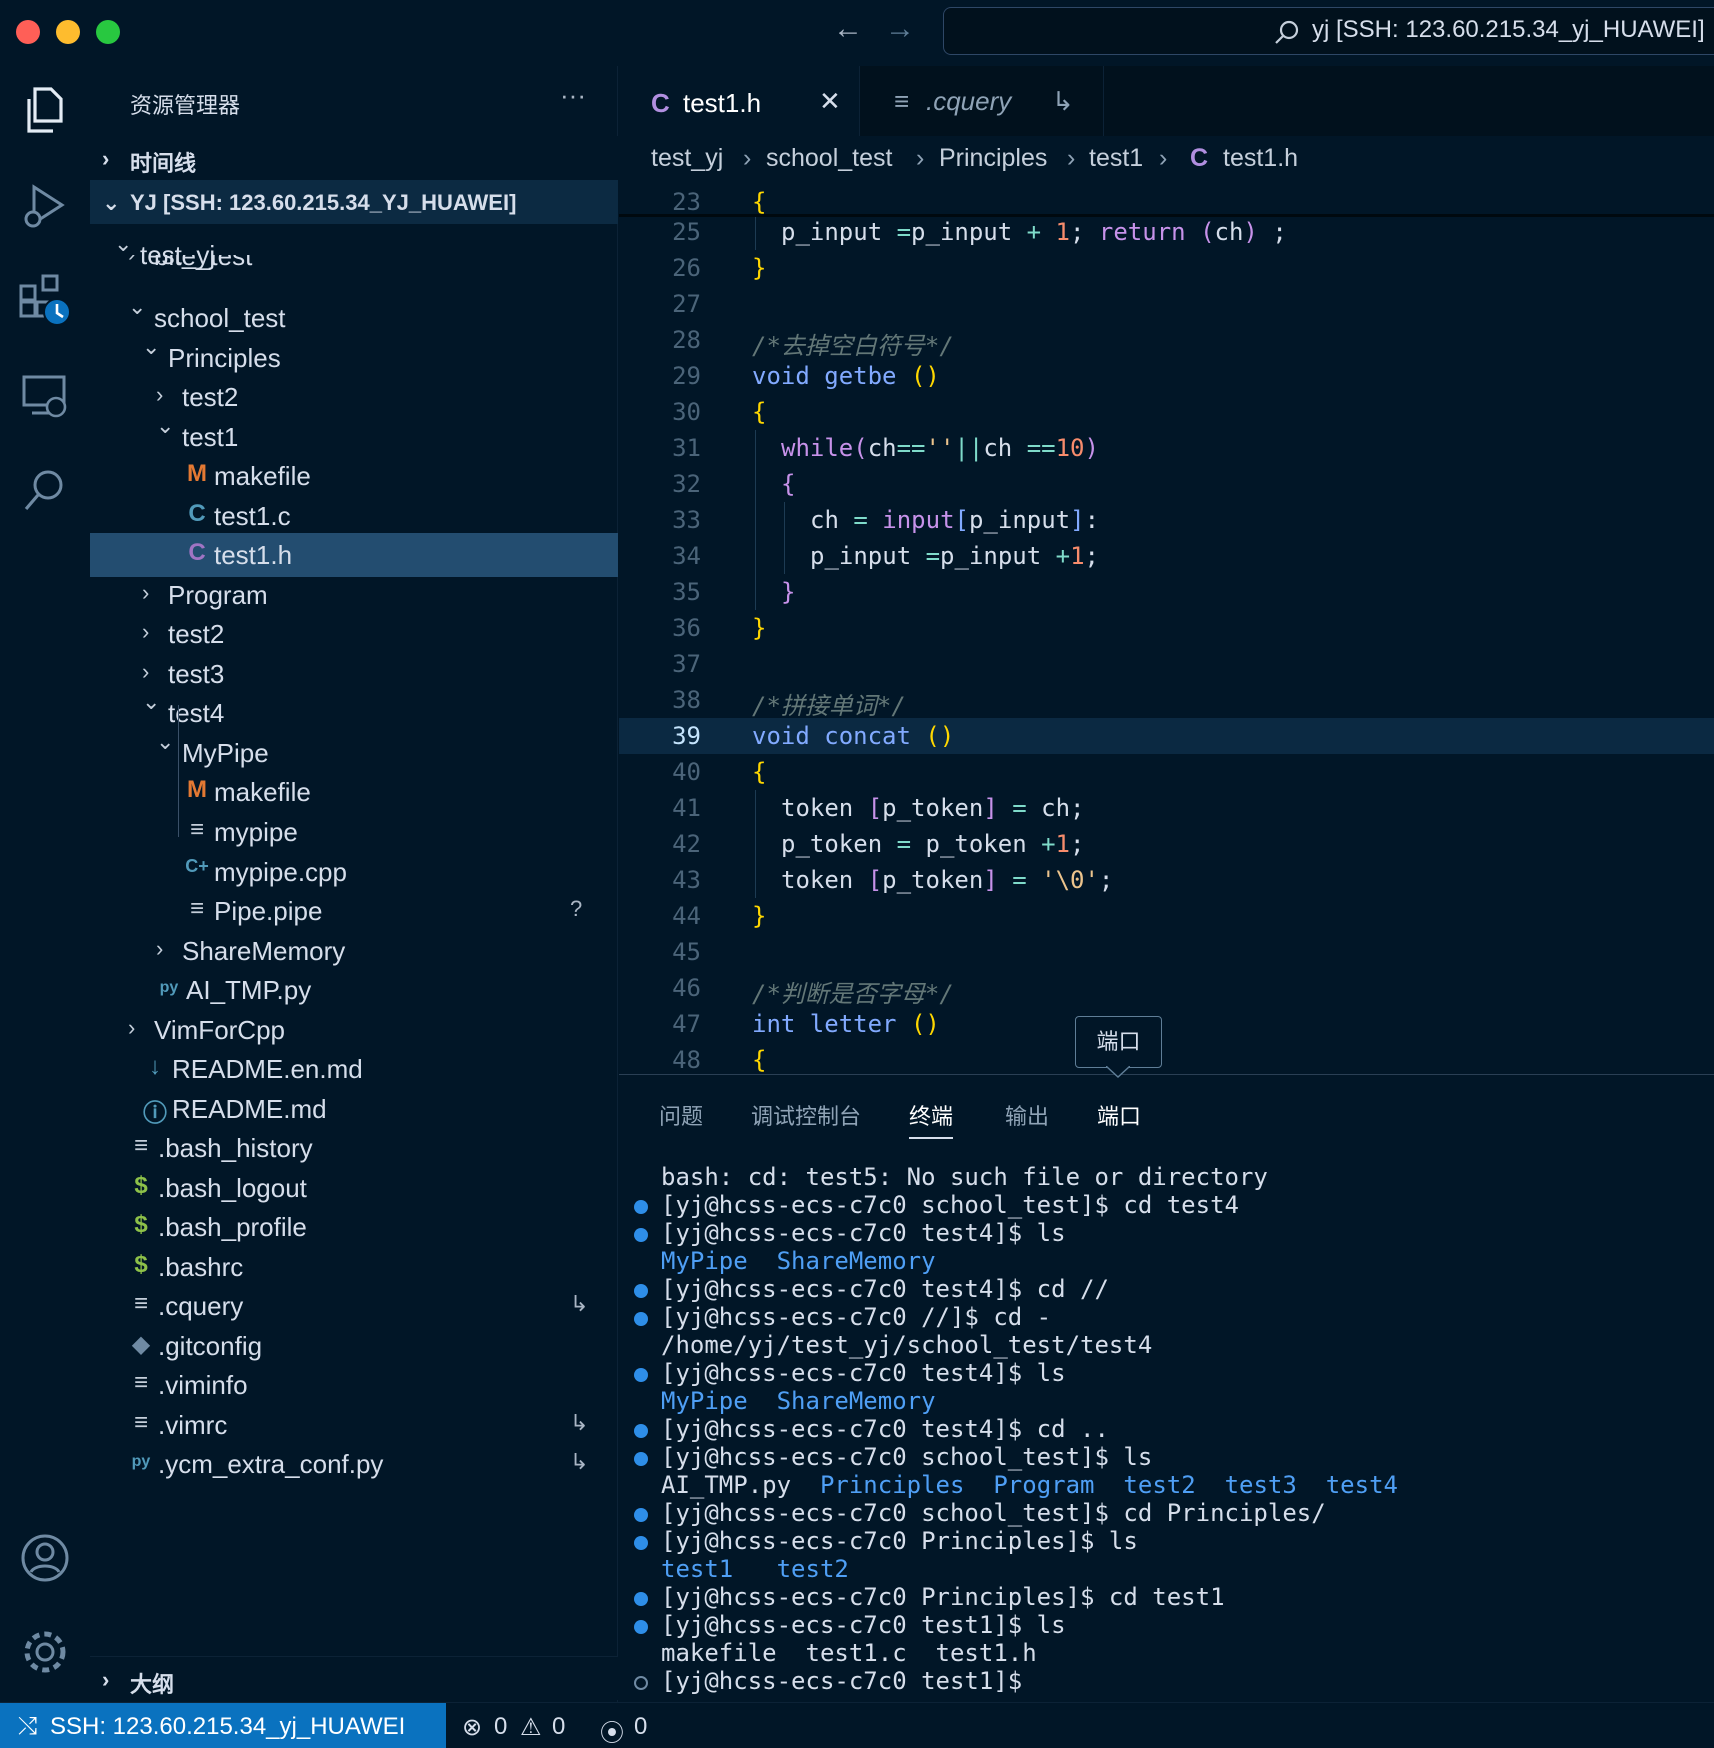 This screenshot has height=1748, width=1714. I want to click on tree-item: py AI_TMP.py, so click(354, 990).